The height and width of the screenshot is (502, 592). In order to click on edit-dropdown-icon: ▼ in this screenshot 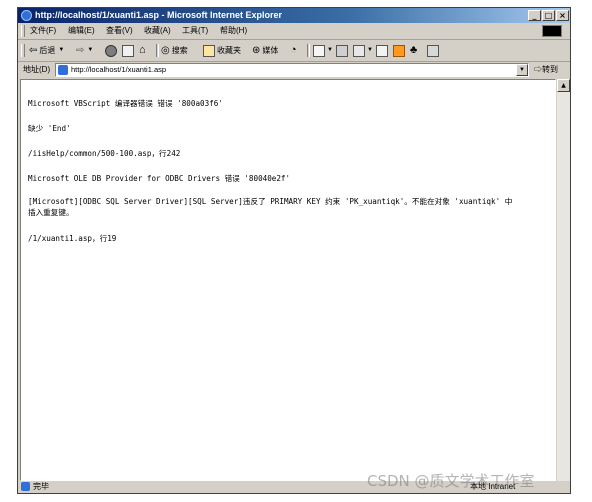, I will do `click(370, 50)`.